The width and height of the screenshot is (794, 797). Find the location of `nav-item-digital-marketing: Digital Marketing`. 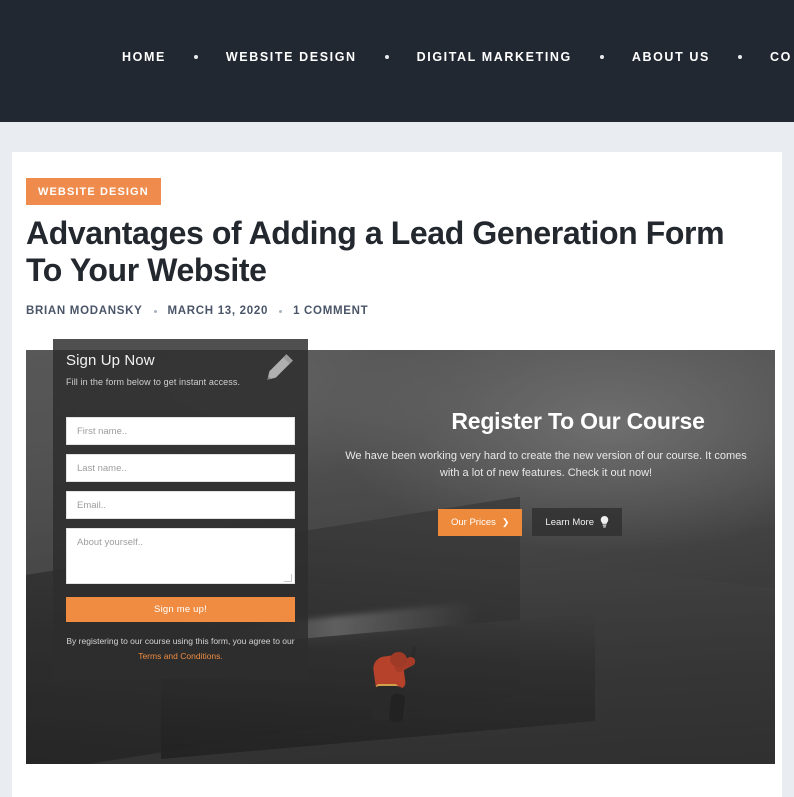

nav-item-digital-marketing: Digital Marketing is located at coordinates (494, 57).